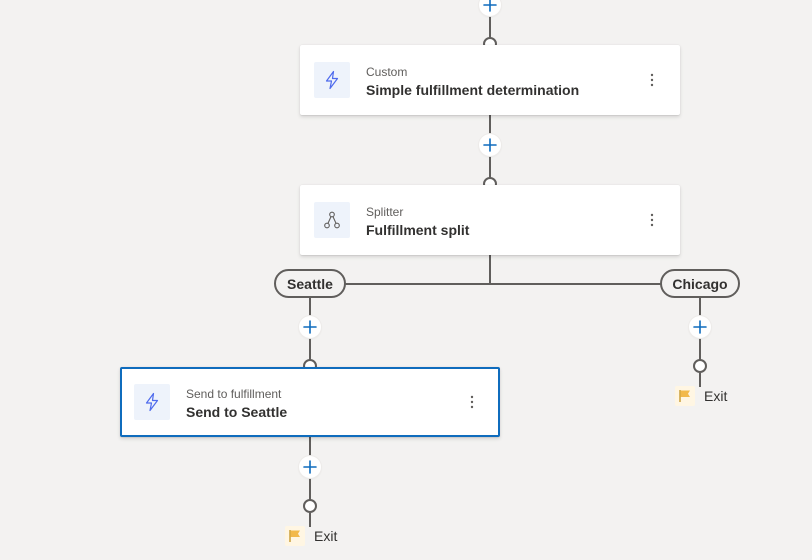 This screenshot has width=812, height=560. I want to click on add-step-button-after-custom, so click(490, 145).